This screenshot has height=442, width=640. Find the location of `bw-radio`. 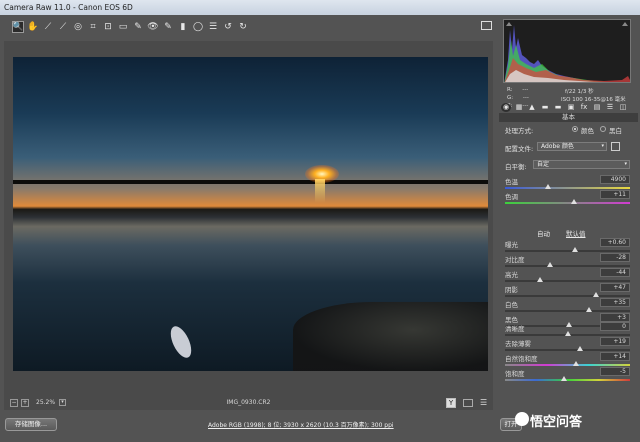

bw-radio is located at coordinates (603, 129).